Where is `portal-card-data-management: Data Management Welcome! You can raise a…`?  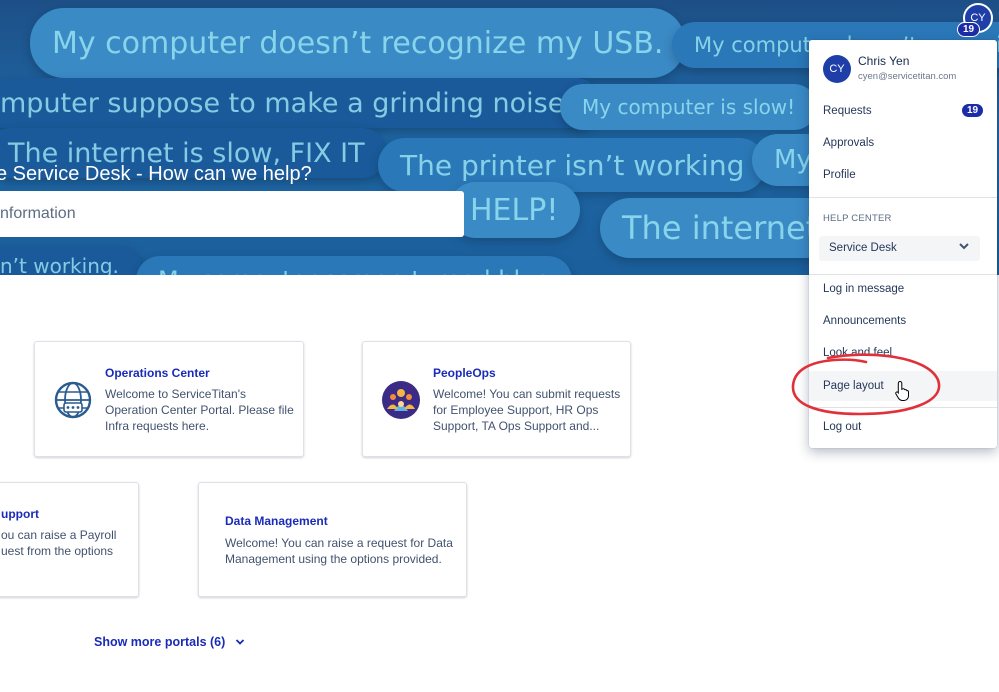 portal-card-data-management: Data Management Welcome! You can raise a… is located at coordinates (332, 539).